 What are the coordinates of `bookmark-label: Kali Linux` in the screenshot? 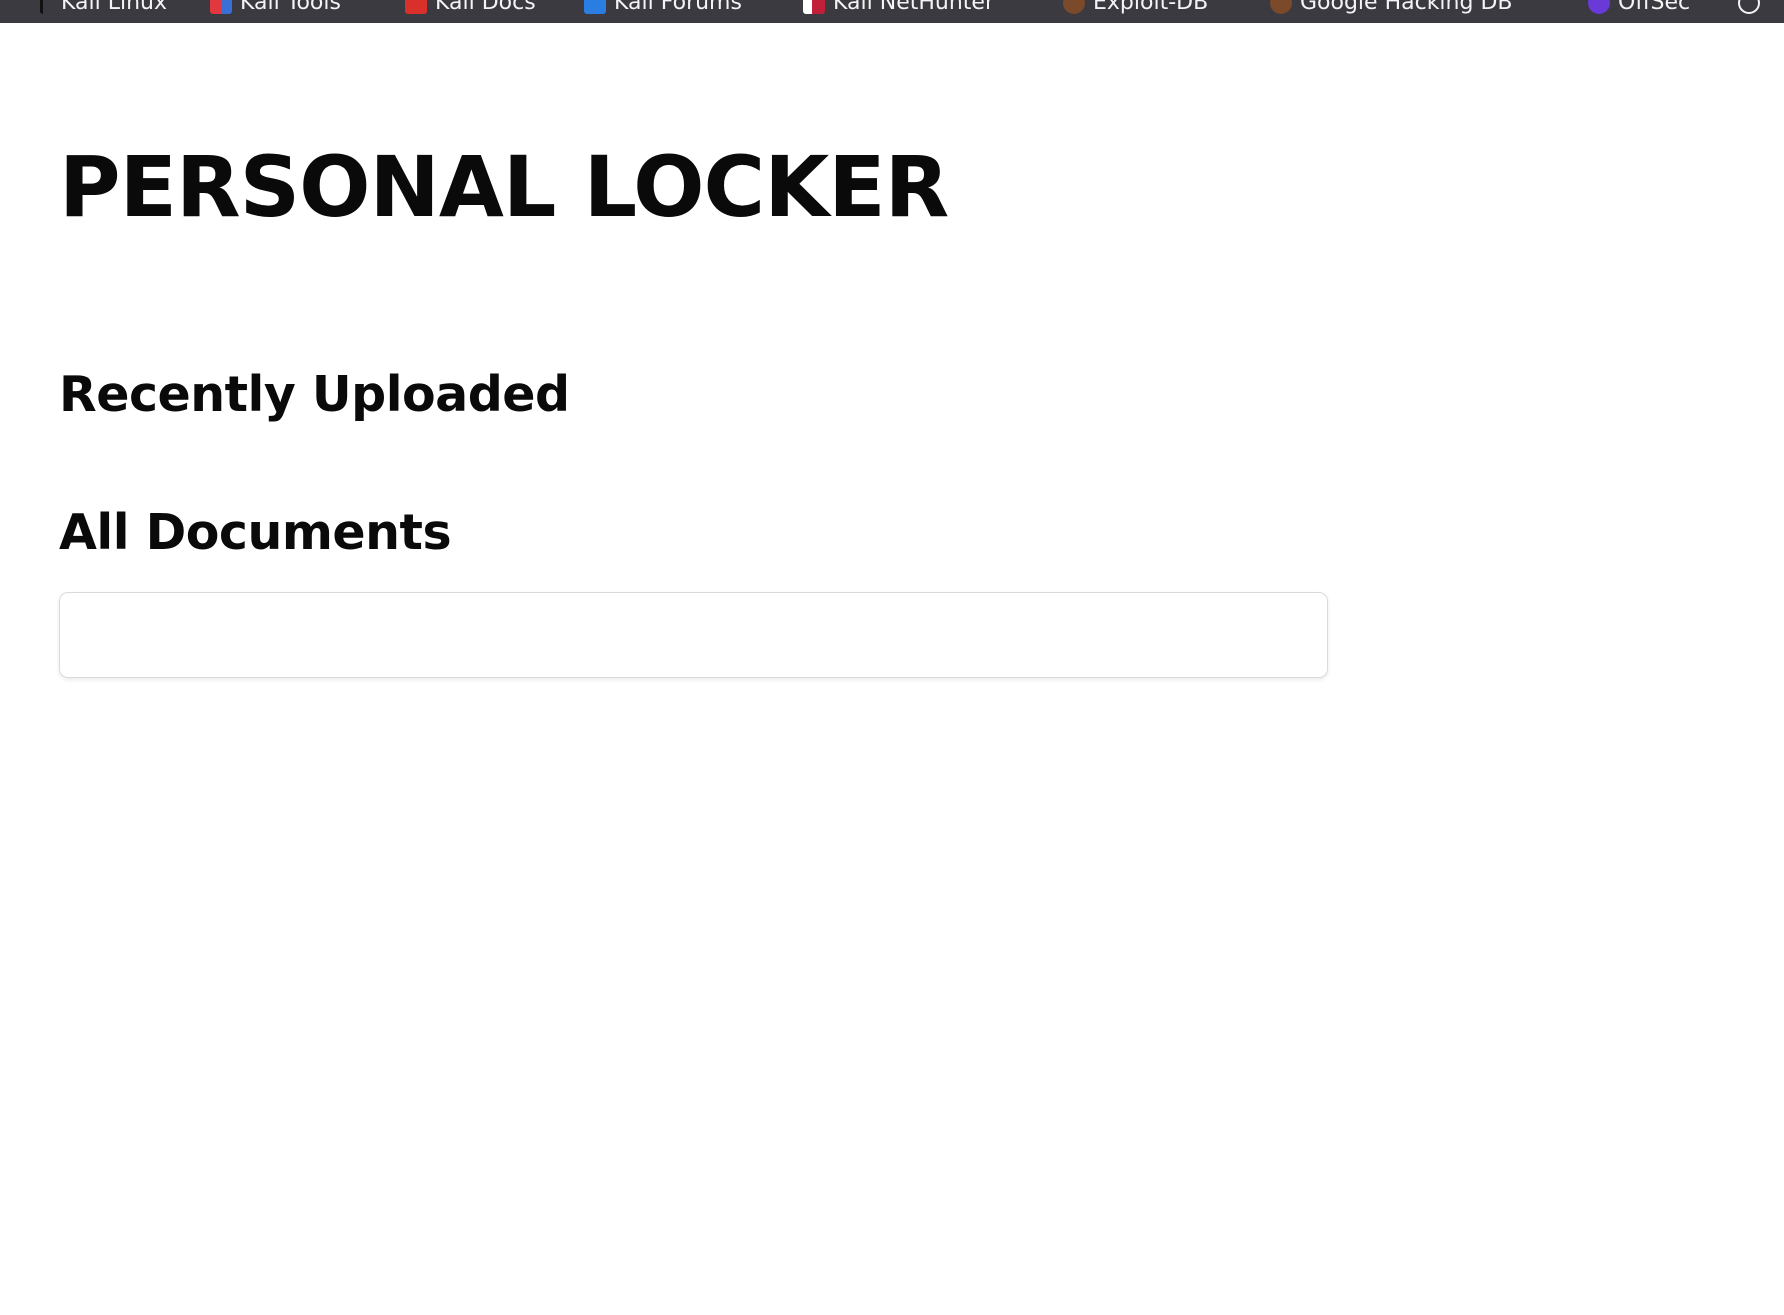 It's located at (114, 7).